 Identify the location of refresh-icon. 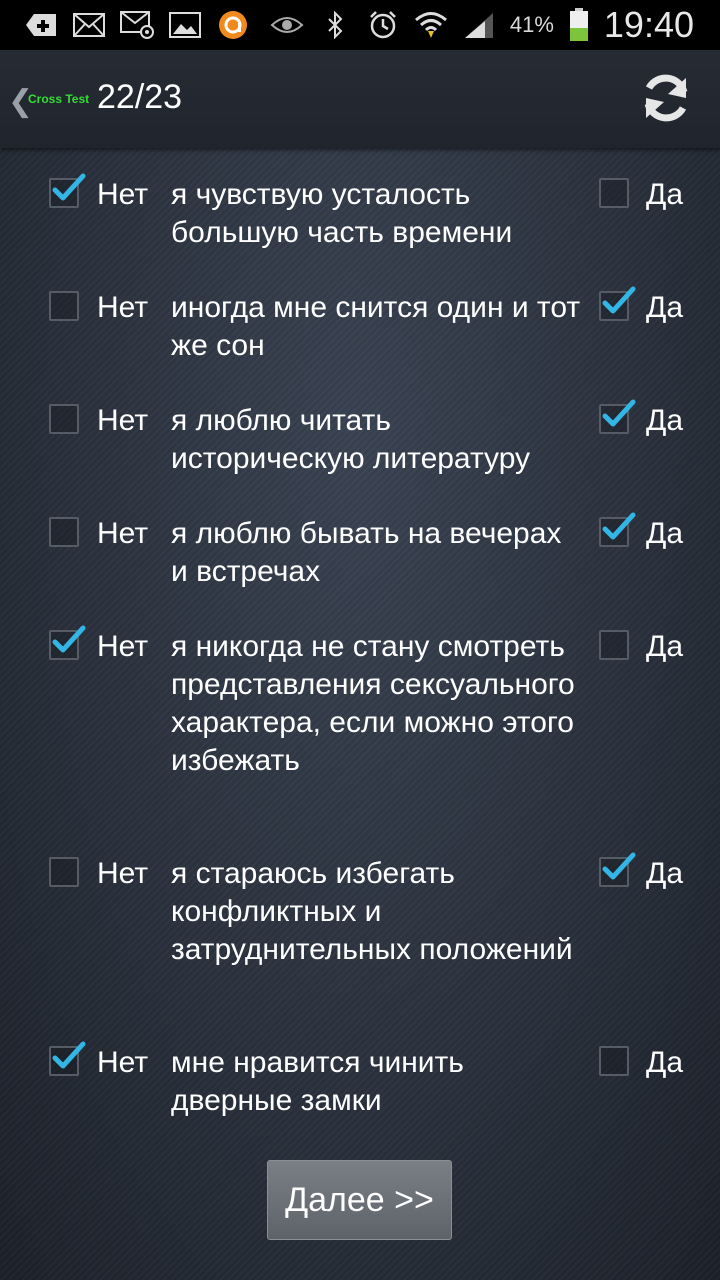
(666, 98).